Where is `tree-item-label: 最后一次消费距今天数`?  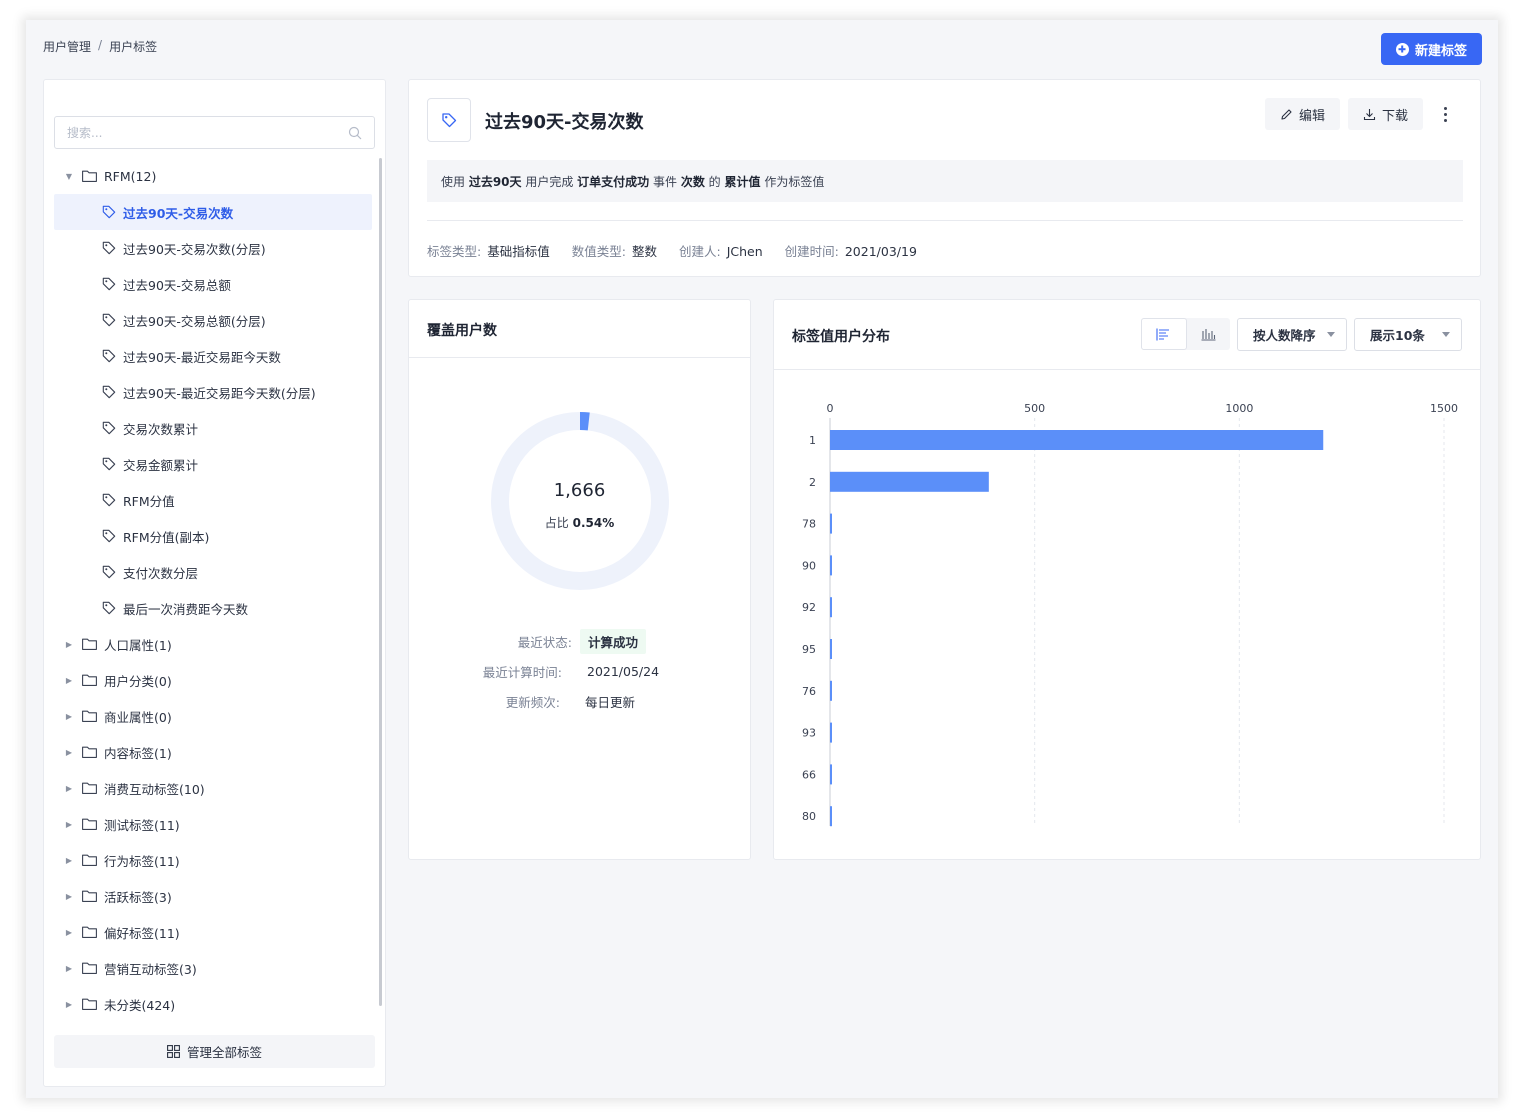
tree-item-label: 最后一次消费距今天数 is located at coordinates (186, 609).